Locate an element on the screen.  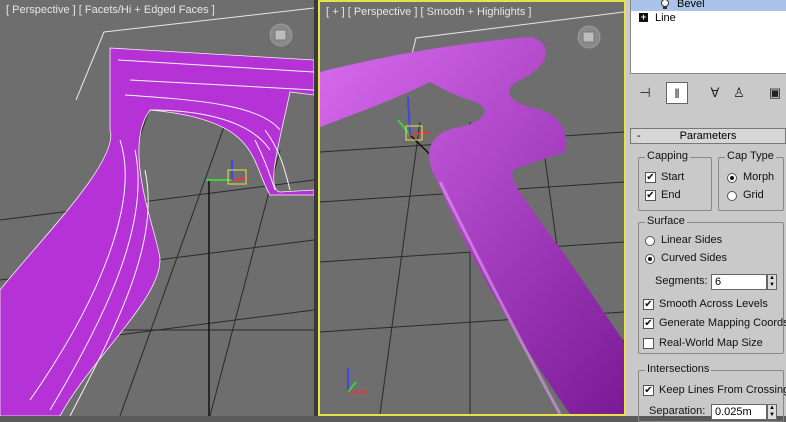
group-title: Surface is located at coordinates (666, 221).